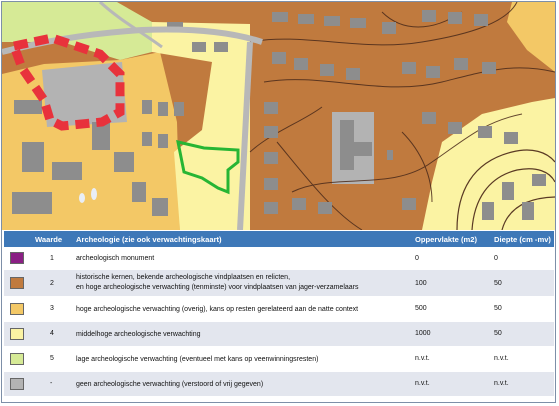 The height and width of the screenshot is (406, 559). What do you see at coordinates (51, 383) in the screenshot?
I see `legend-value: -` at bounding box center [51, 383].